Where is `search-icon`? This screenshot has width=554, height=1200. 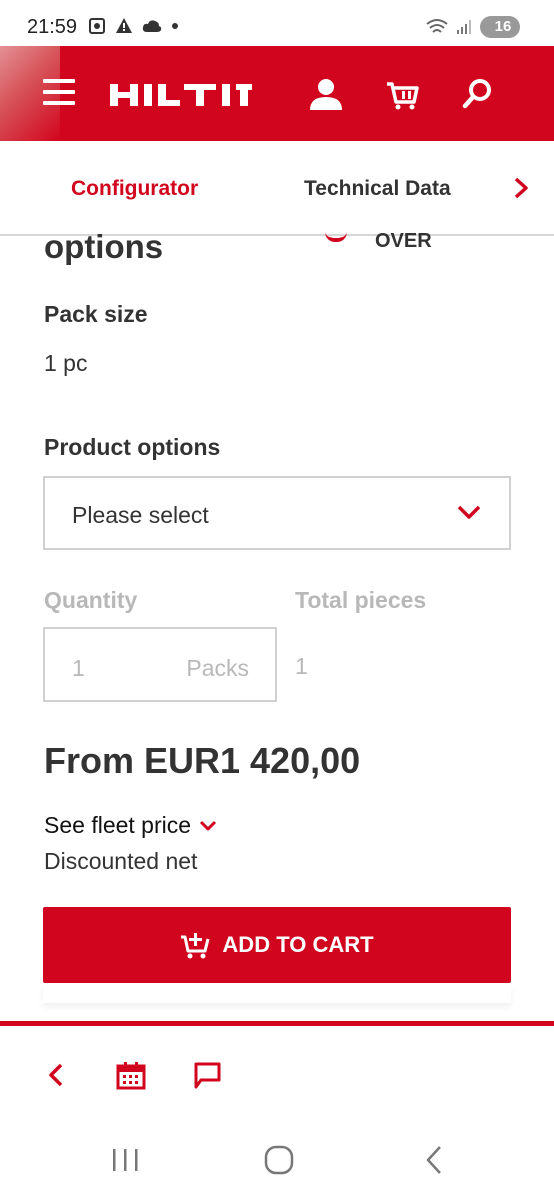
search-icon is located at coordinates (478, 94).